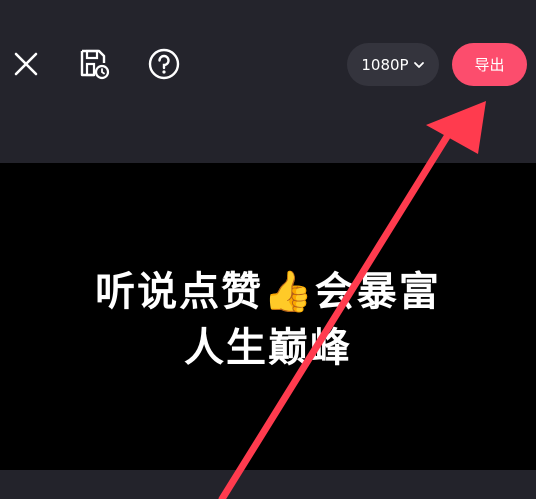  I want to click on help-button, so click(164, 64).